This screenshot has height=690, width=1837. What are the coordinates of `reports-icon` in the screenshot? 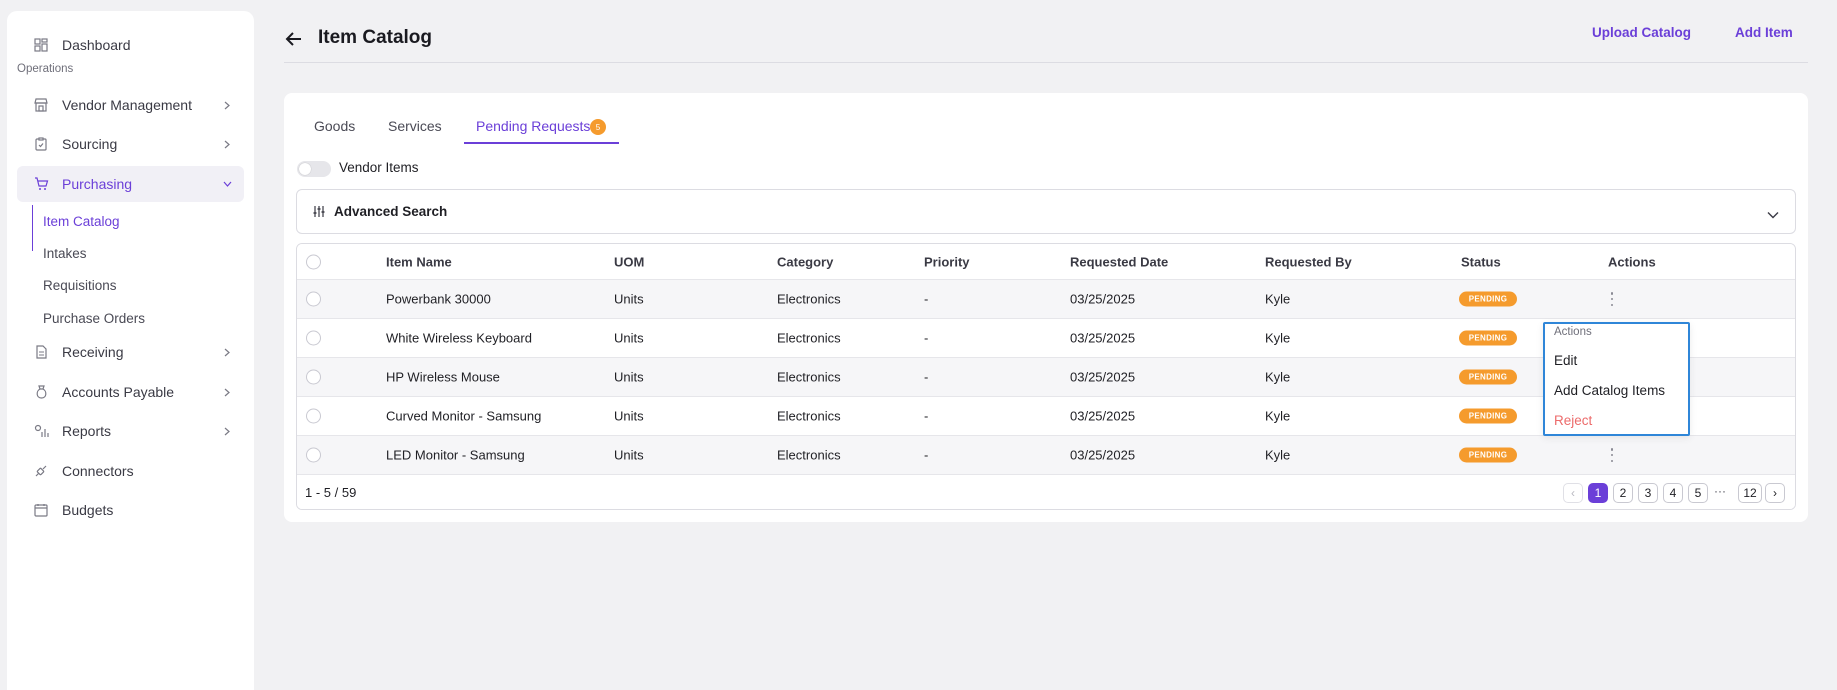 It's located at (41, 431).